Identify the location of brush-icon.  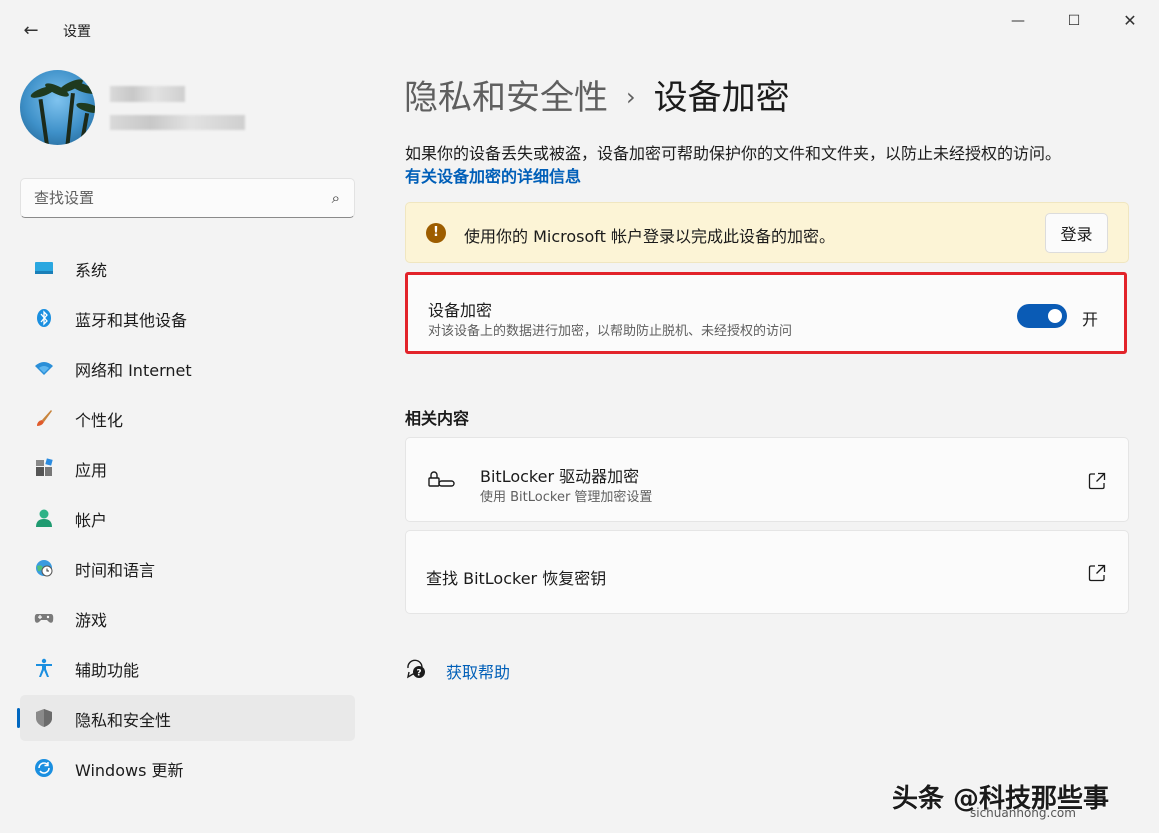
(44, 418).